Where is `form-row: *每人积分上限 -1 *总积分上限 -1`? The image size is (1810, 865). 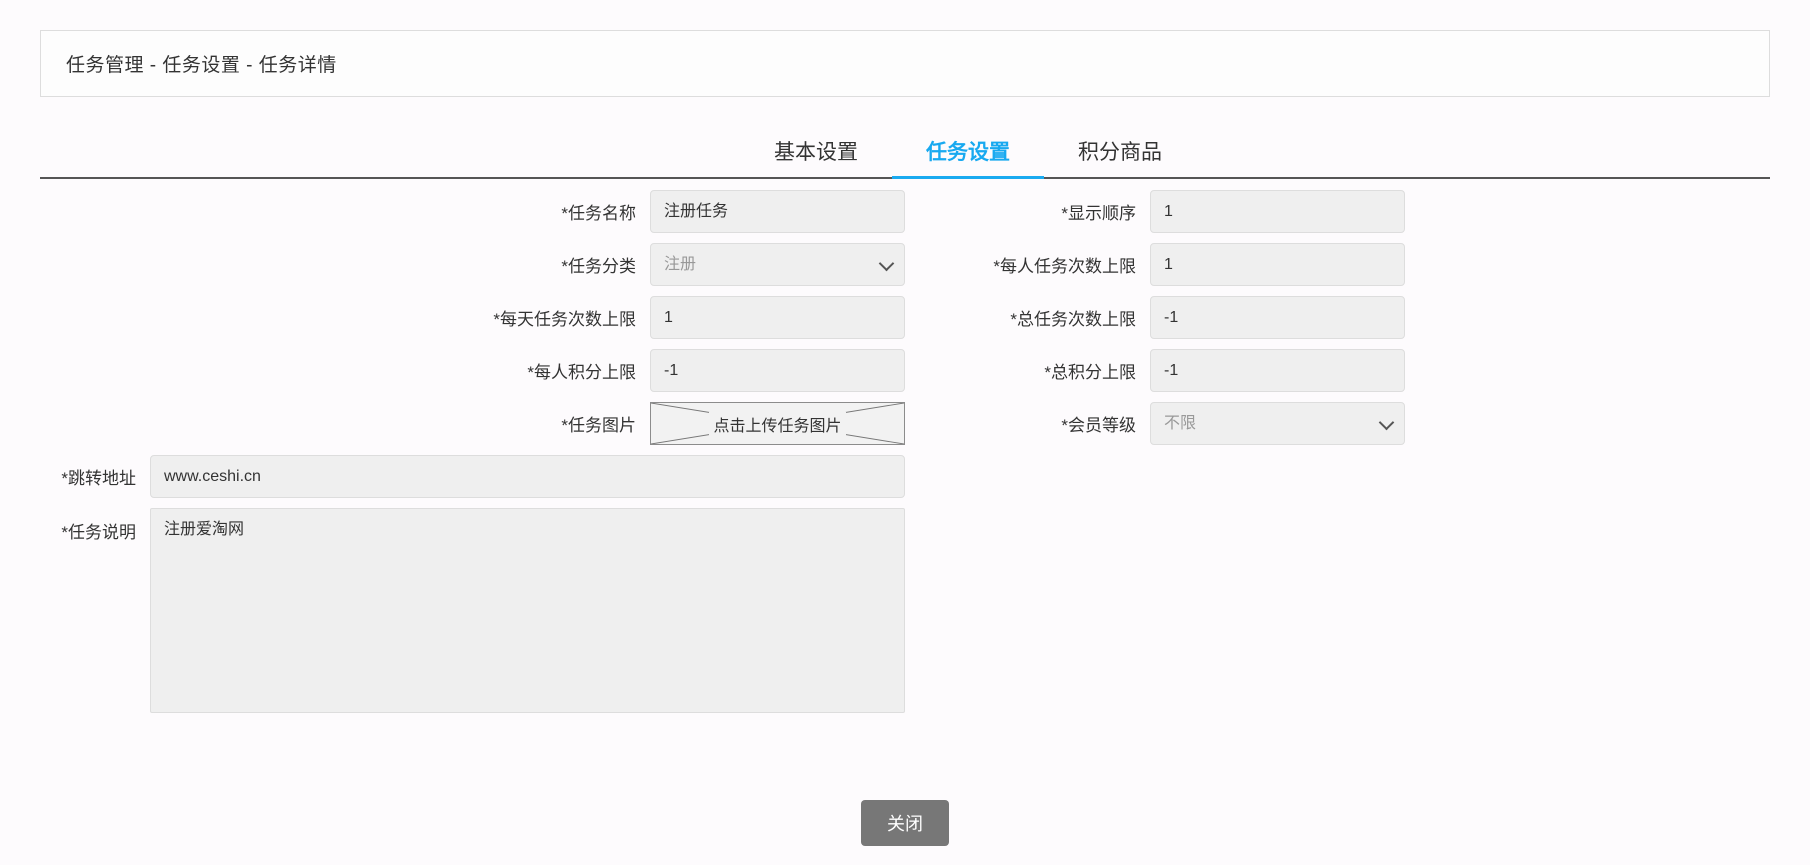 form-row: *每人积分上限 -1 *总积分上限 -1 is located at coordinates (905, 370).